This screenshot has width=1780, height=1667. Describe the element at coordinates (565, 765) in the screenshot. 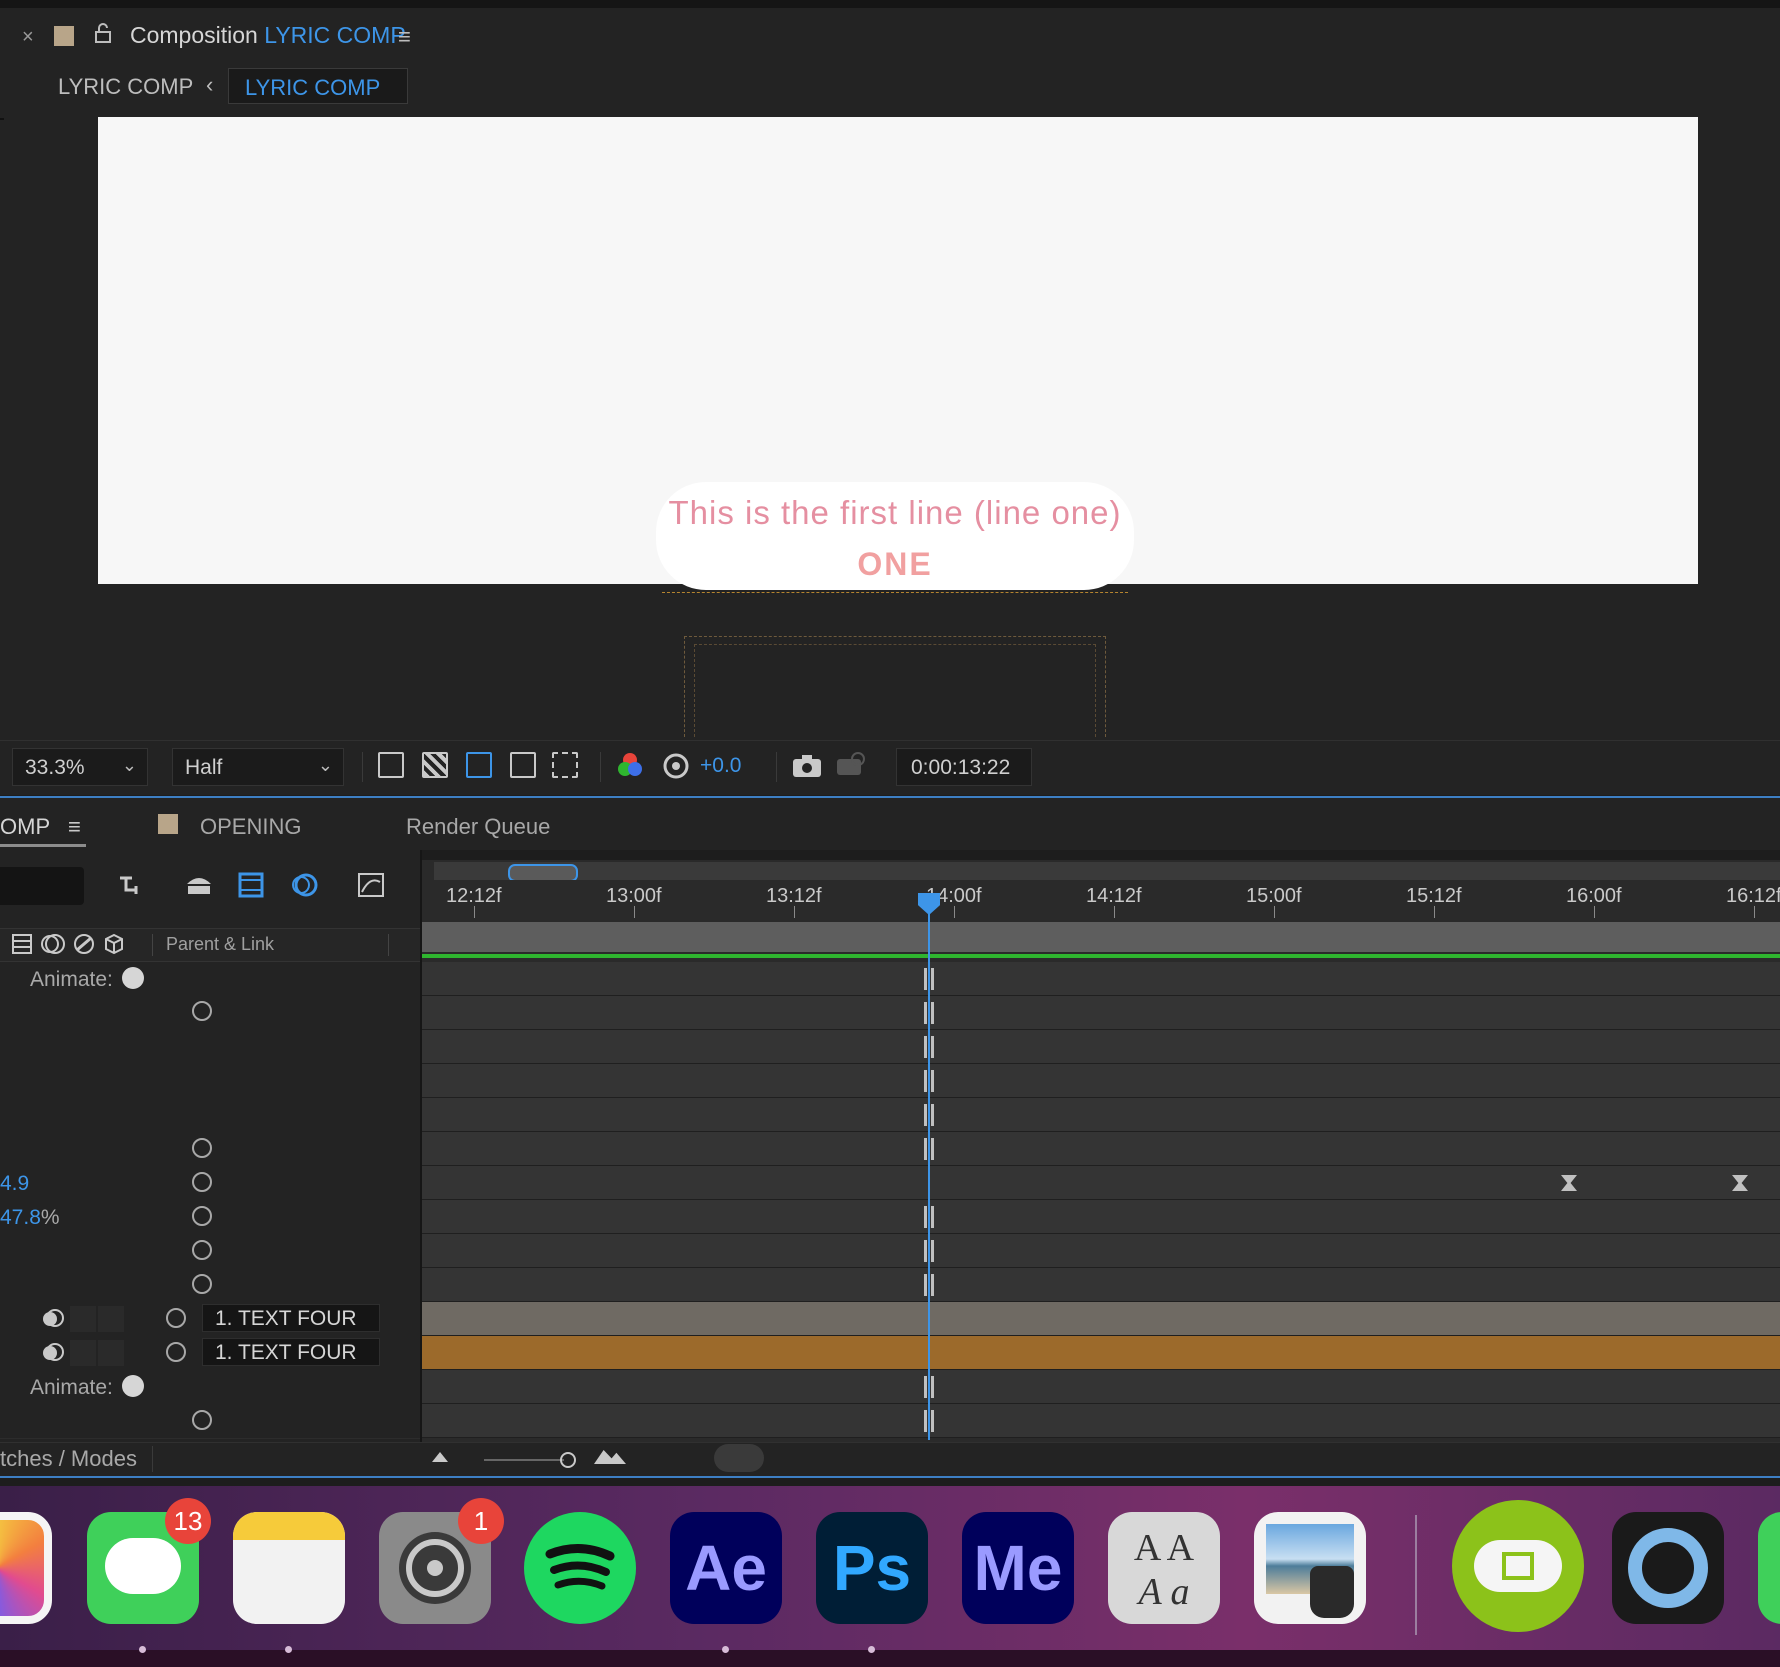

I see `grid-guides-icon` at that location.